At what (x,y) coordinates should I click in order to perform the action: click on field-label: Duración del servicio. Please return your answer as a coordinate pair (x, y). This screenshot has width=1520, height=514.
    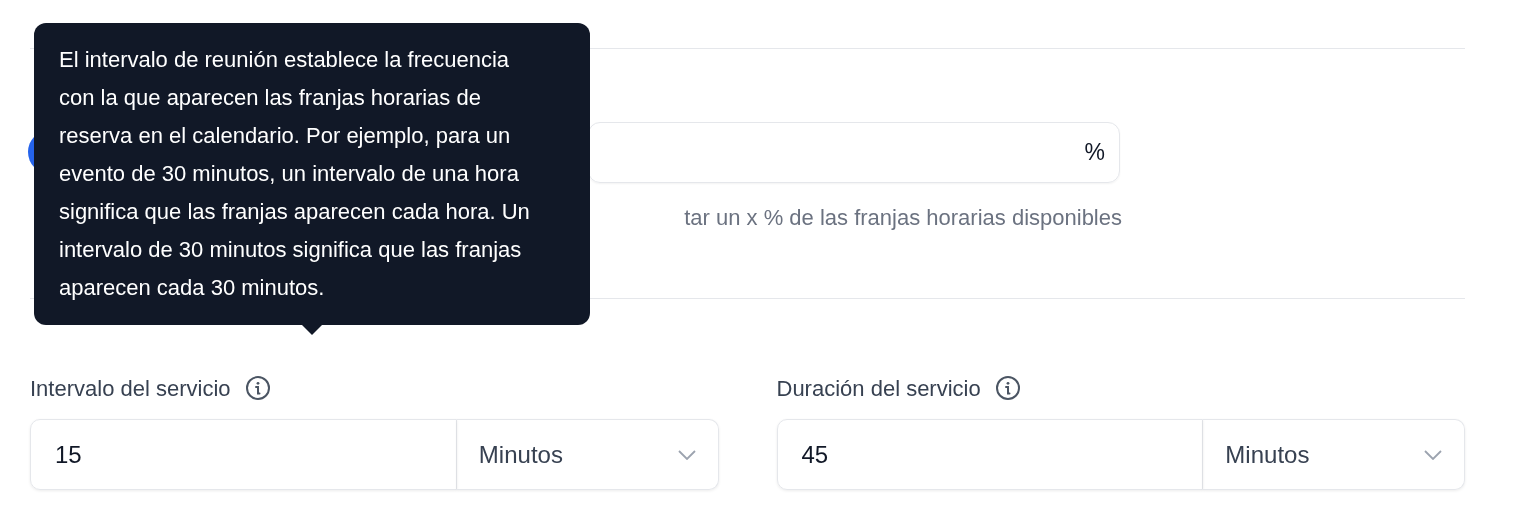
    Looking at the image, I should click on (878, 388).